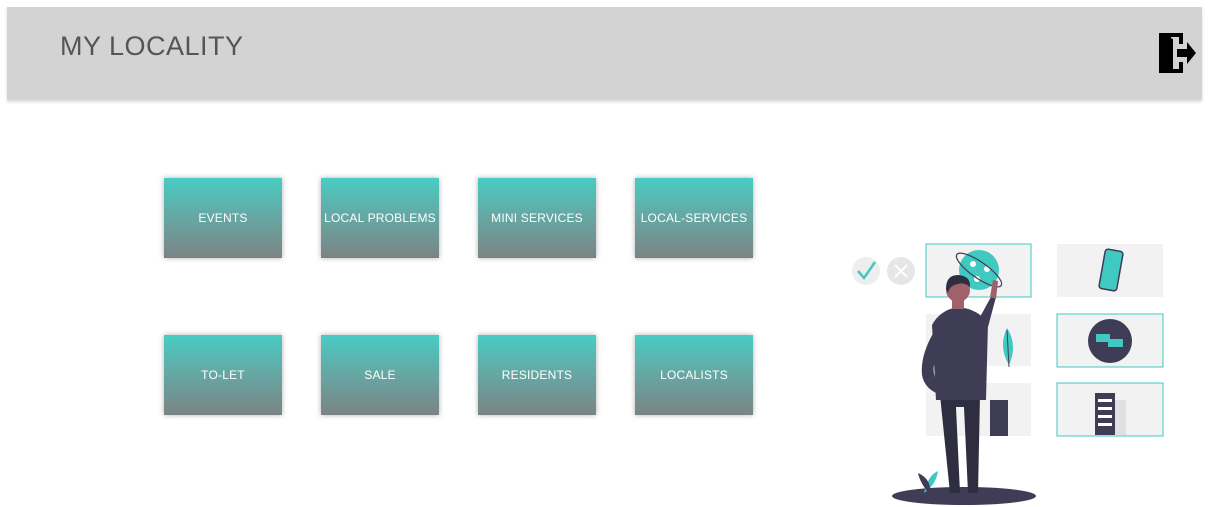 The image size is (1209, 507). I want to click on tile-label: SALE, so click(380, 375).